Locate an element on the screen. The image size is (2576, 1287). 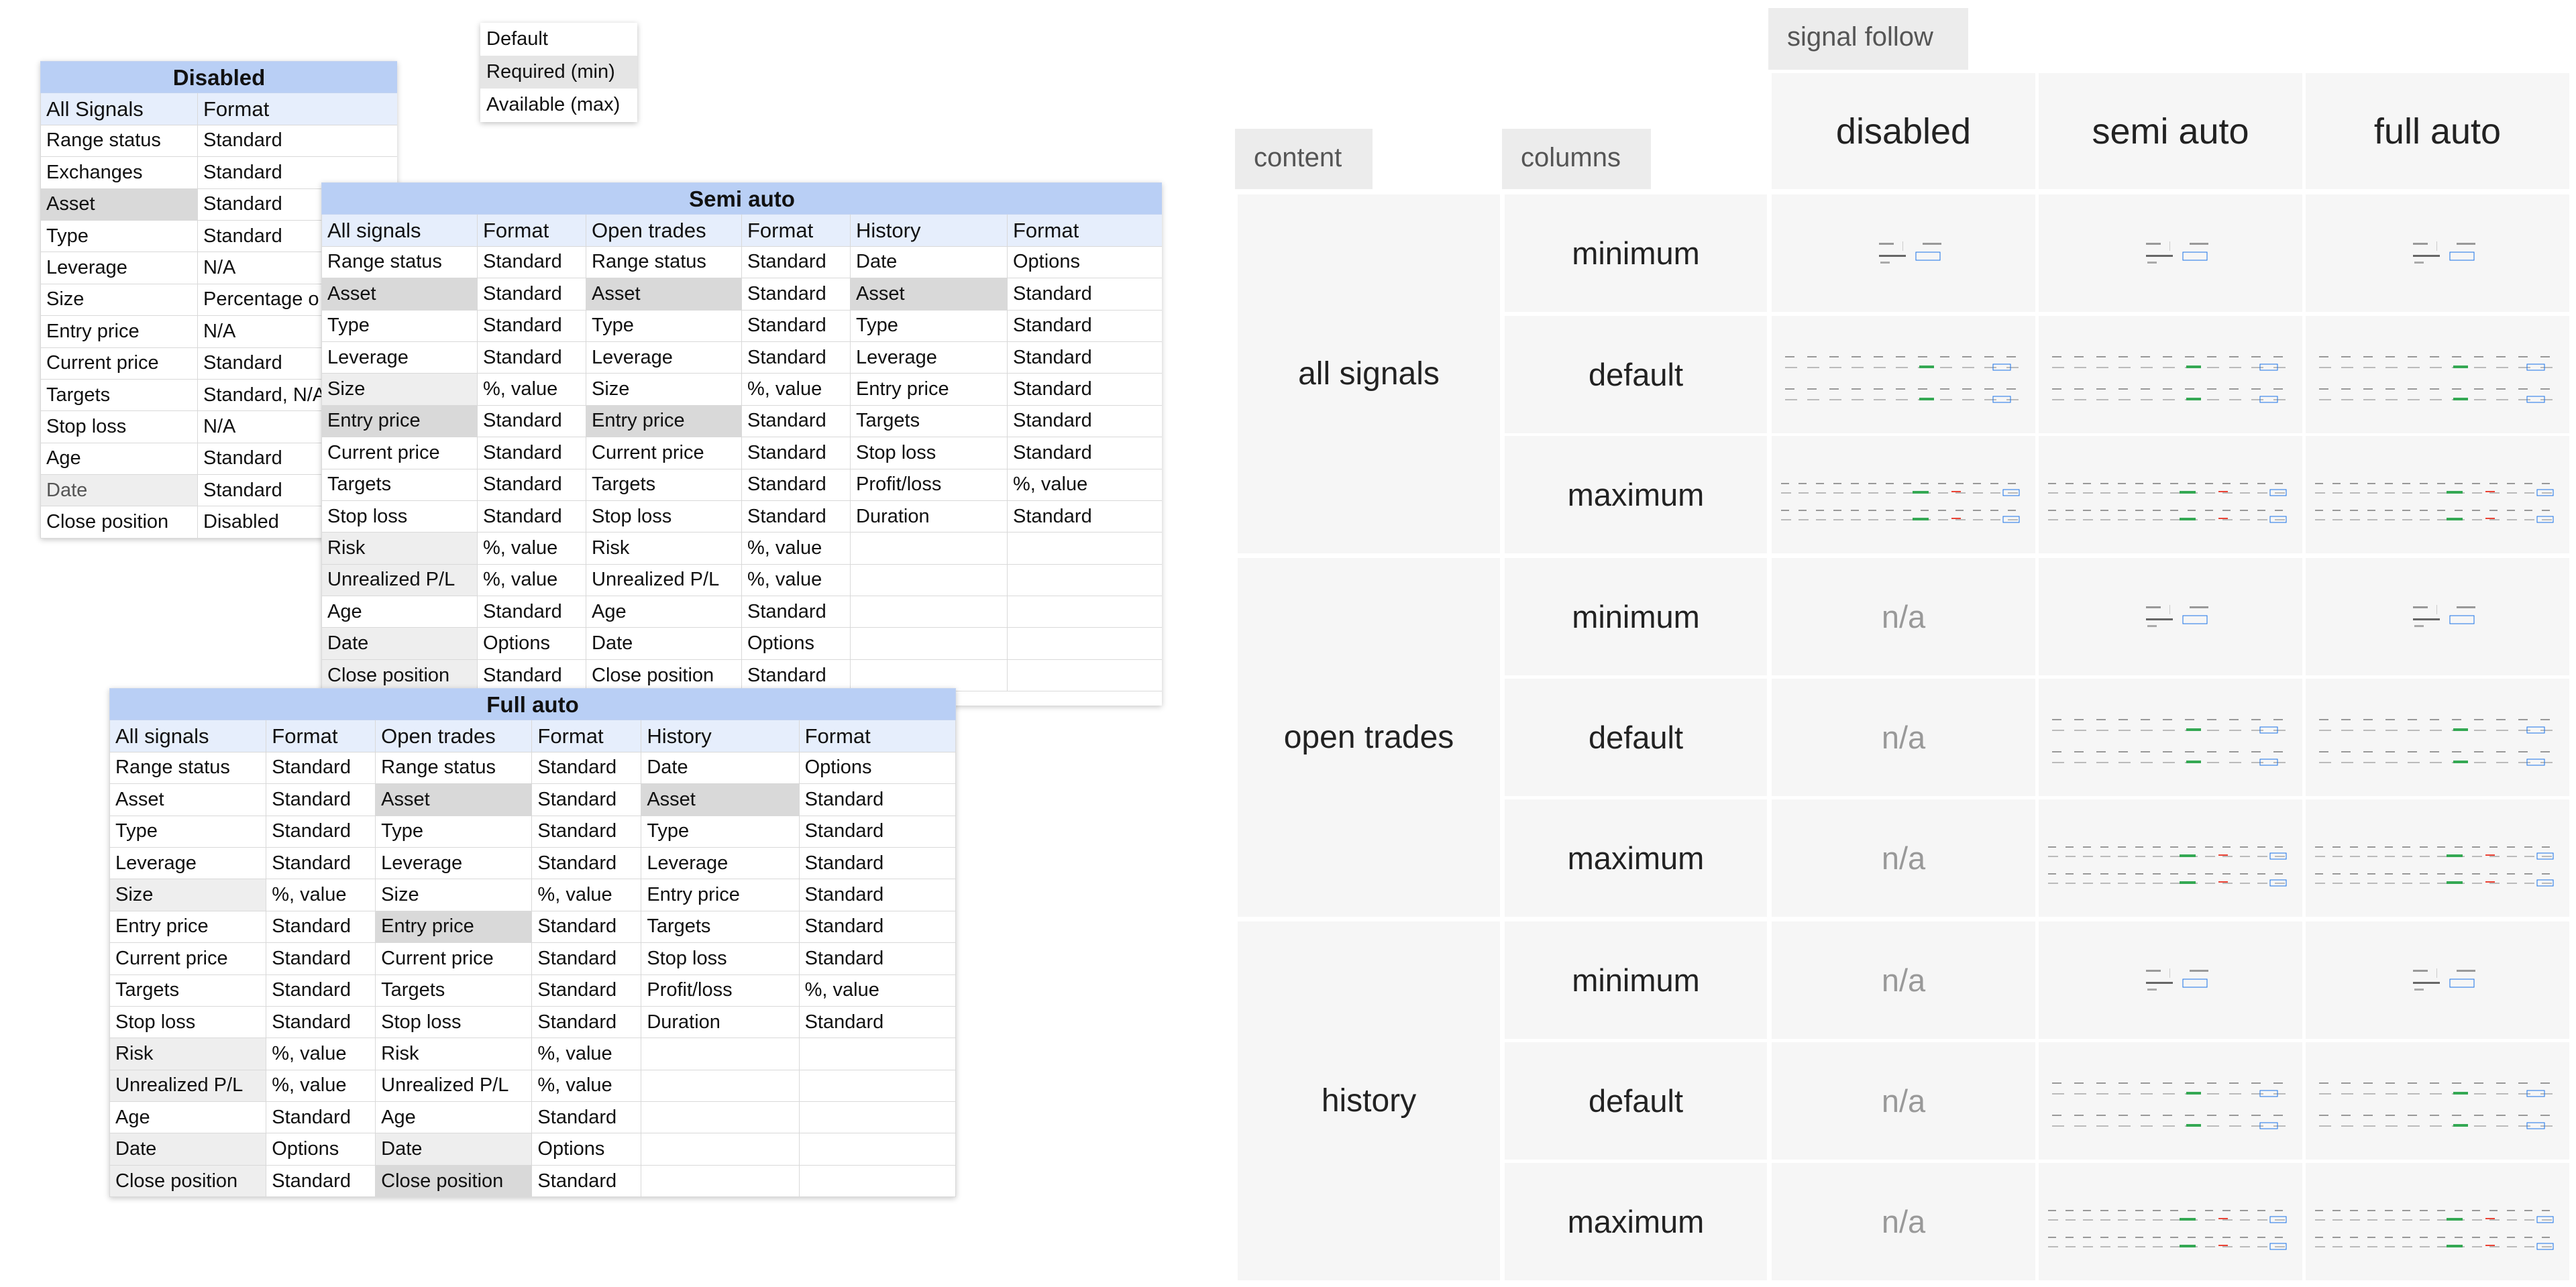
semi-cell: Asset is located at coordinates (399, 294).